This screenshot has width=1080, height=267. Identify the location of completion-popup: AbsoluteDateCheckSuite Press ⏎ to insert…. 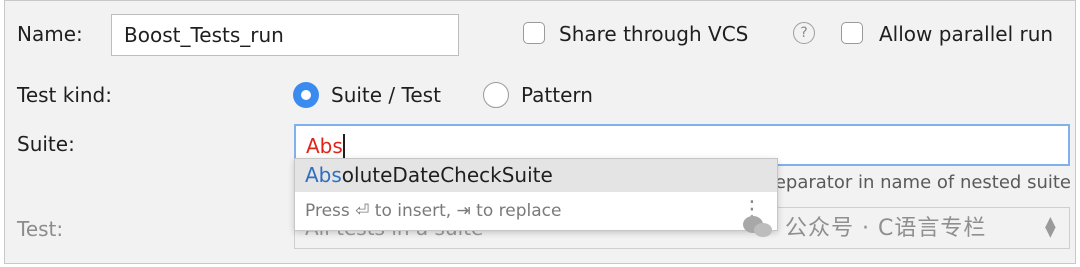
(536, 194).